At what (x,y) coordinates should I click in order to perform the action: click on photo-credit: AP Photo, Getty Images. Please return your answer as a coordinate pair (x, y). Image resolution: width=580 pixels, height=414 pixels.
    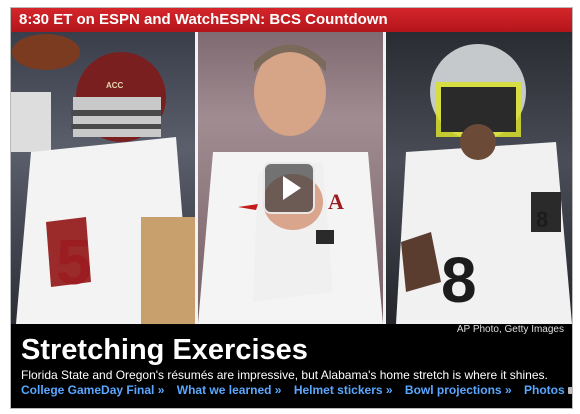
    Looking at the image, I should click on (510, 329).